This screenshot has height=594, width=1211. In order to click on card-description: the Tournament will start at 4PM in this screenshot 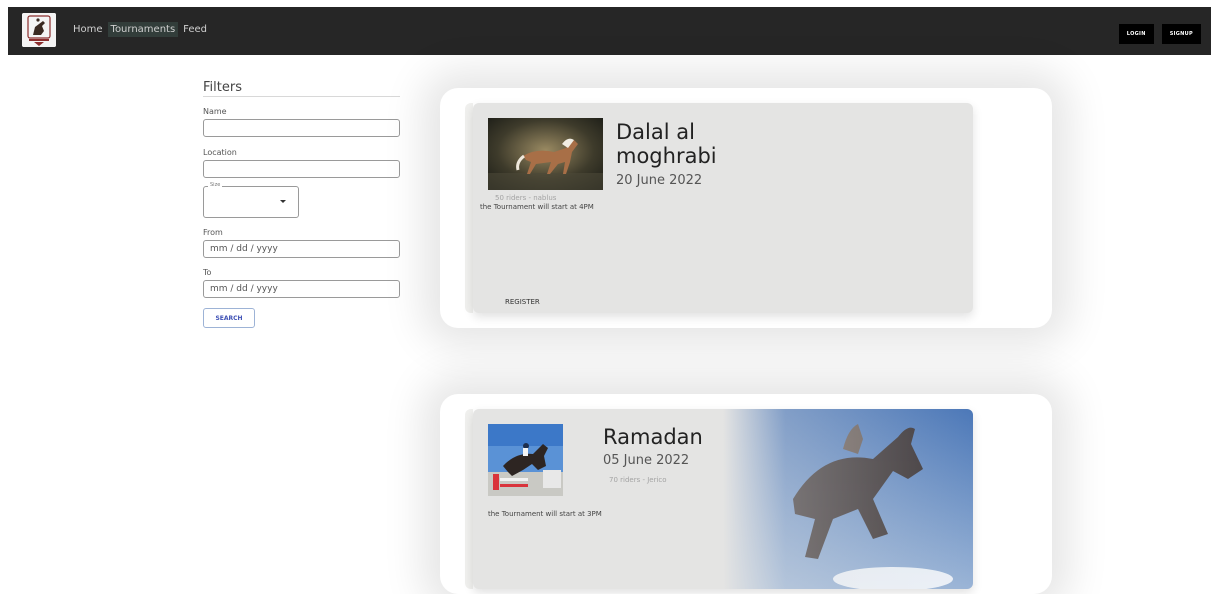, I will do `click(537, 207)`.